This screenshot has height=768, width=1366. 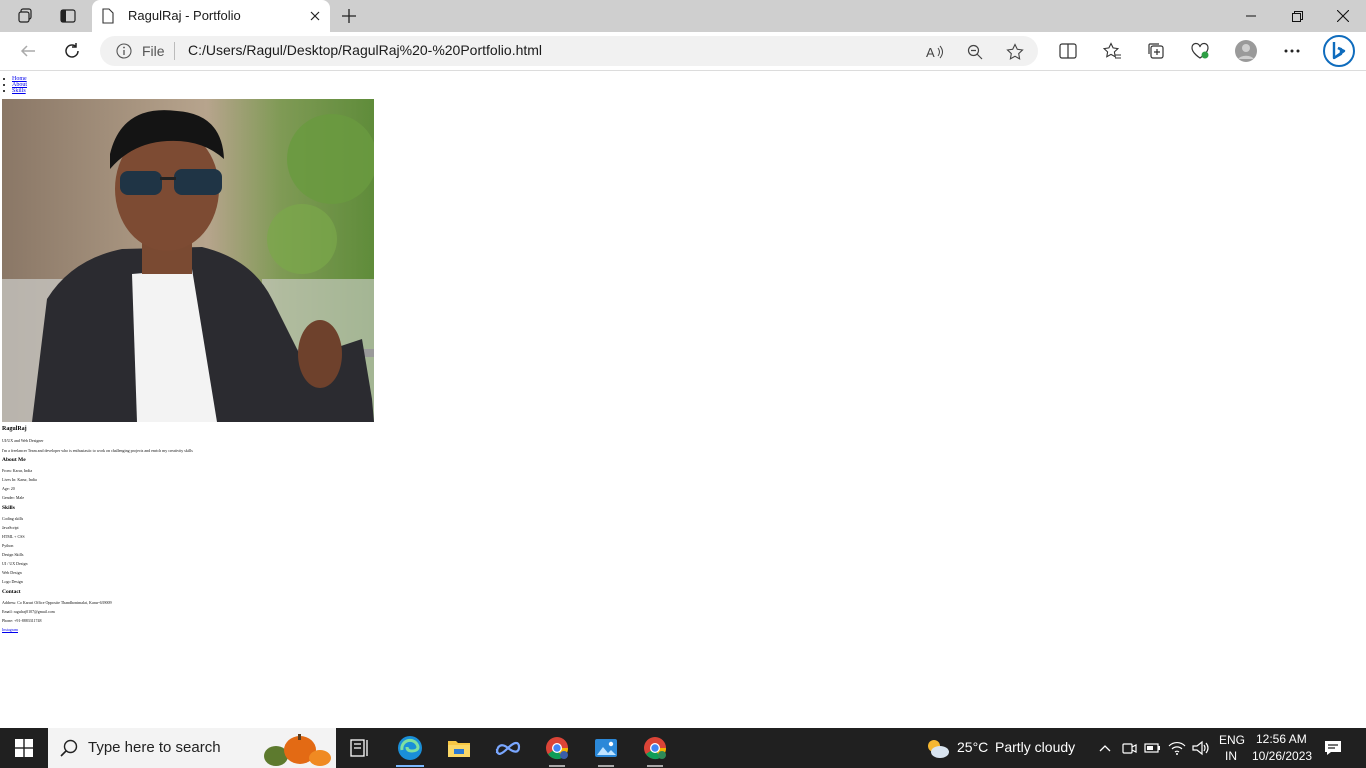 I want to click on search-icon, so click(x=69, y=748).